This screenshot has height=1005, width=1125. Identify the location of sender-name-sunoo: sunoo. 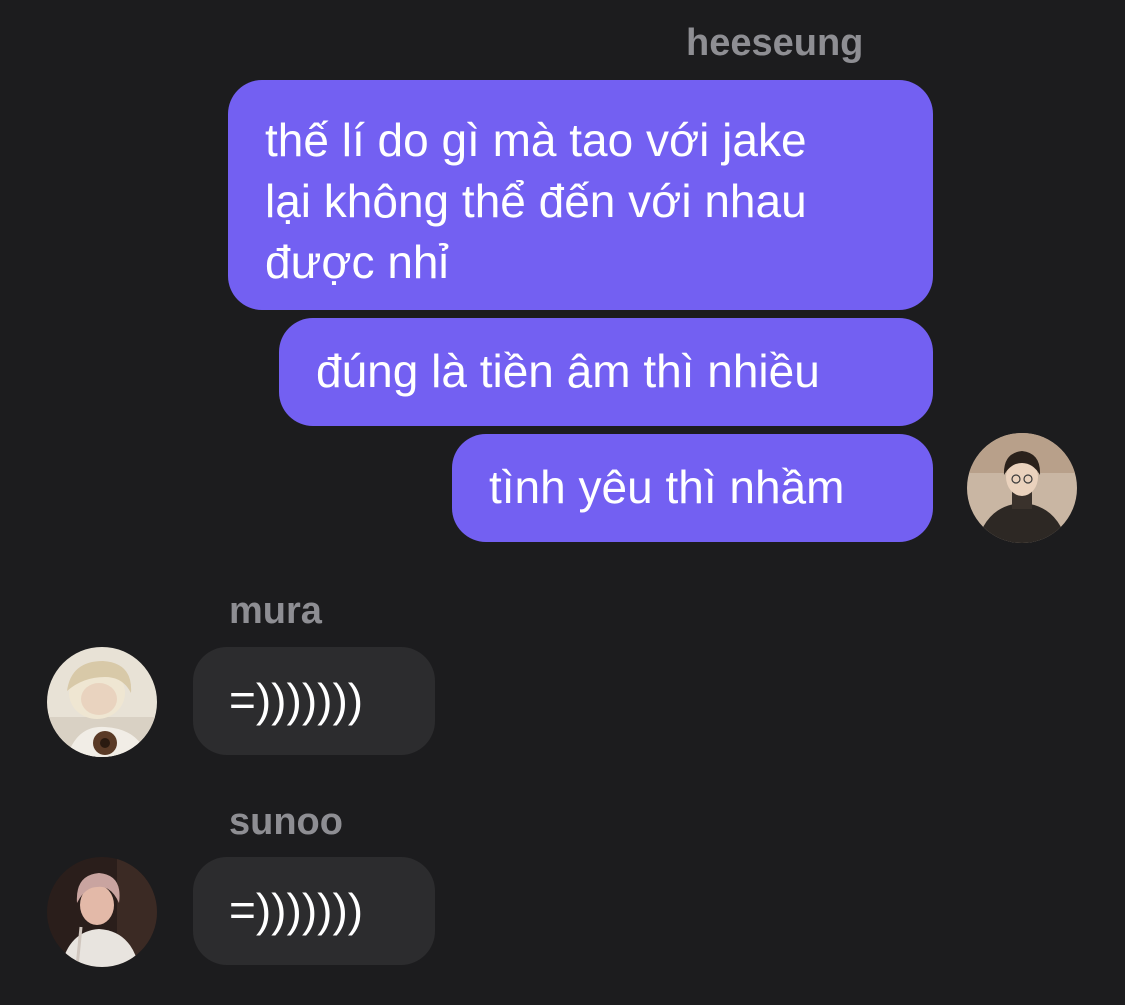
(286, 822).